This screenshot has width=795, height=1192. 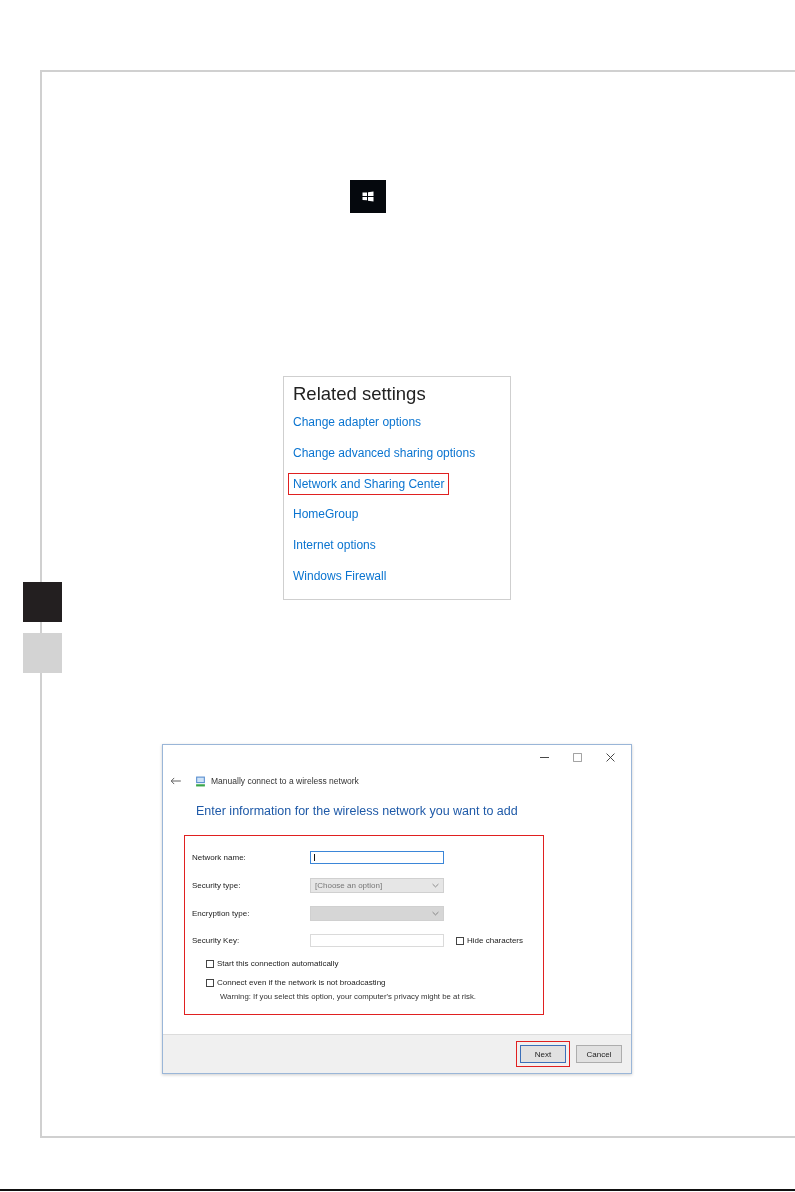 I want to click on settings-link: Change adapter options, so click(x=357, y=429).